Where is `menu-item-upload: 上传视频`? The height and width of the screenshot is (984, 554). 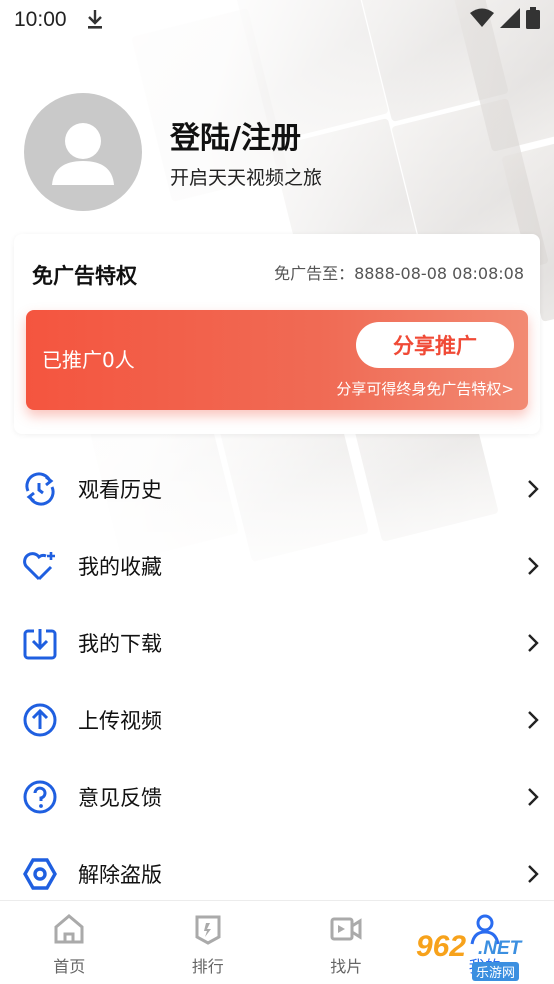
menu-item-upload: 上传视频 is located at coordinates (277, 719).